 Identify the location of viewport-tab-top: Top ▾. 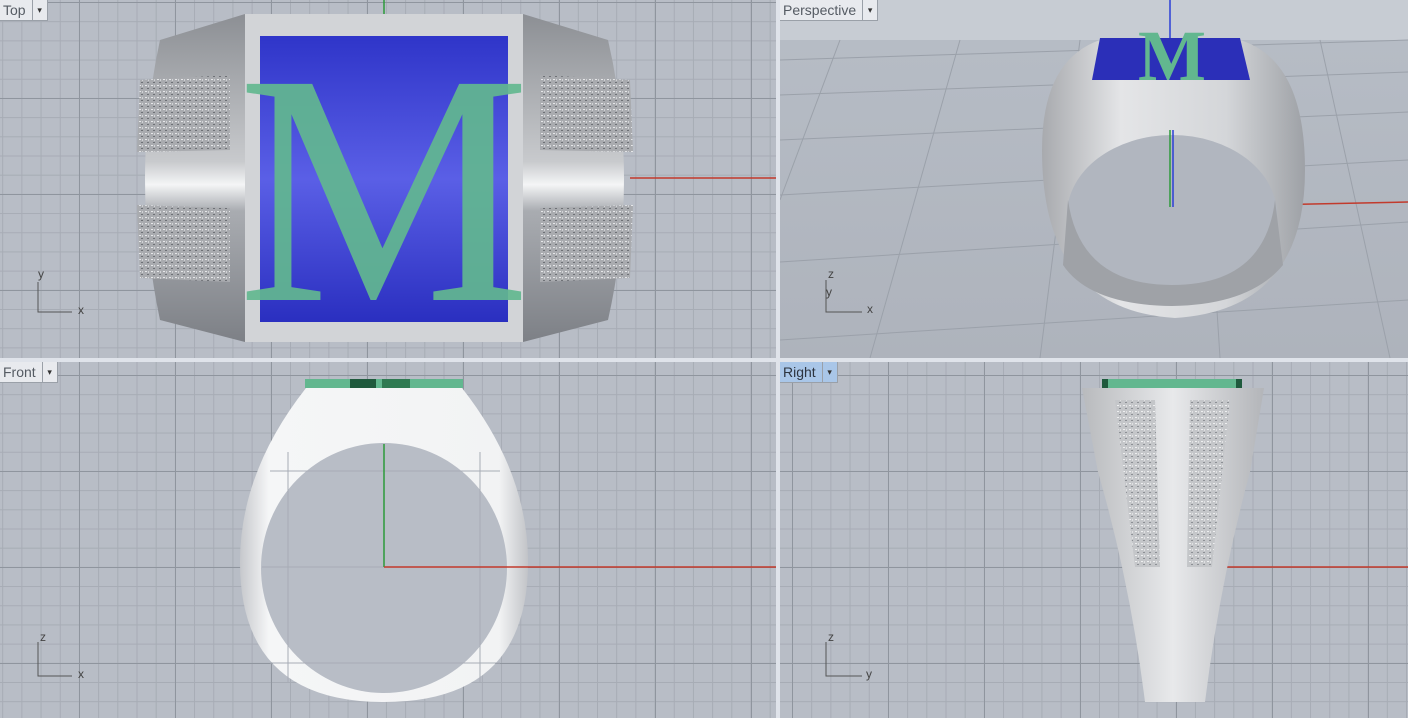
(24, 10).